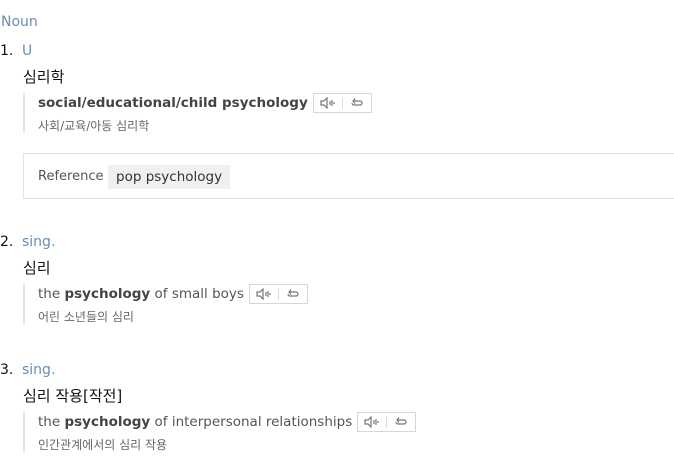 This screenshot has height=457, width=674. I want to click on sense-number: 3., so click(7, 370).